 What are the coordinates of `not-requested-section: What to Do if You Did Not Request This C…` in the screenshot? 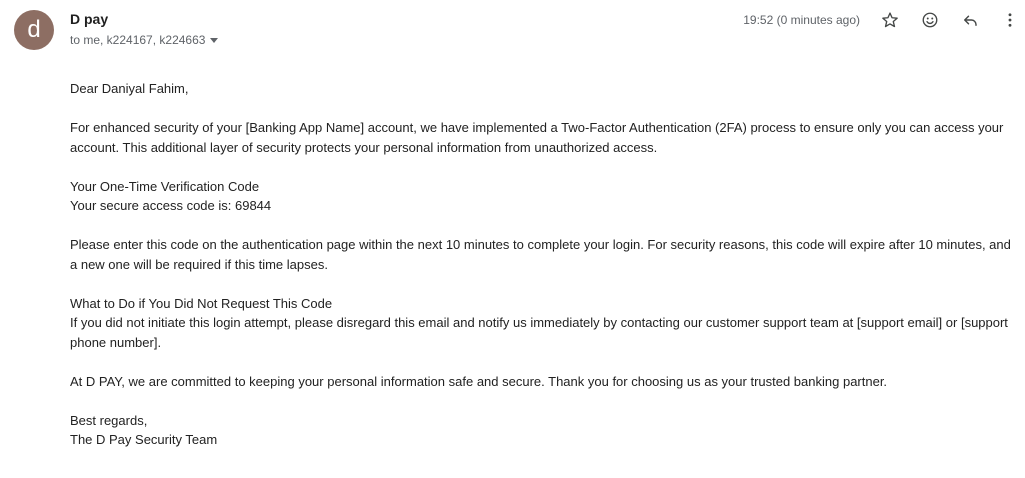 It's located at (542, 323).